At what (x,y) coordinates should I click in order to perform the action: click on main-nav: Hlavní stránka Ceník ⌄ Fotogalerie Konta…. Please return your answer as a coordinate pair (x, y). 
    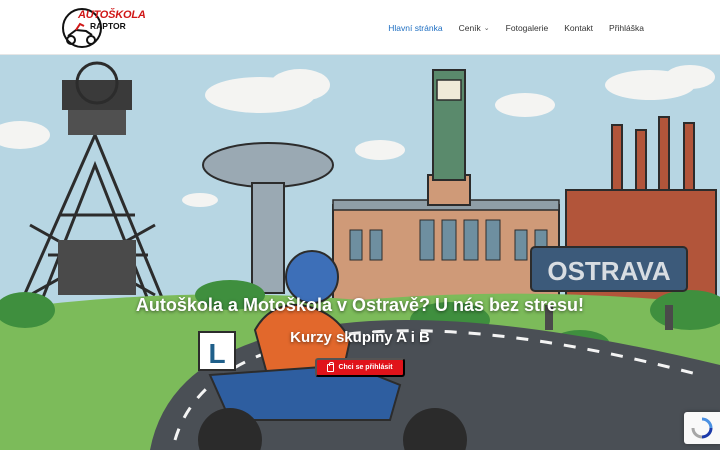
    Looking at the image, I should click on (516, 27).